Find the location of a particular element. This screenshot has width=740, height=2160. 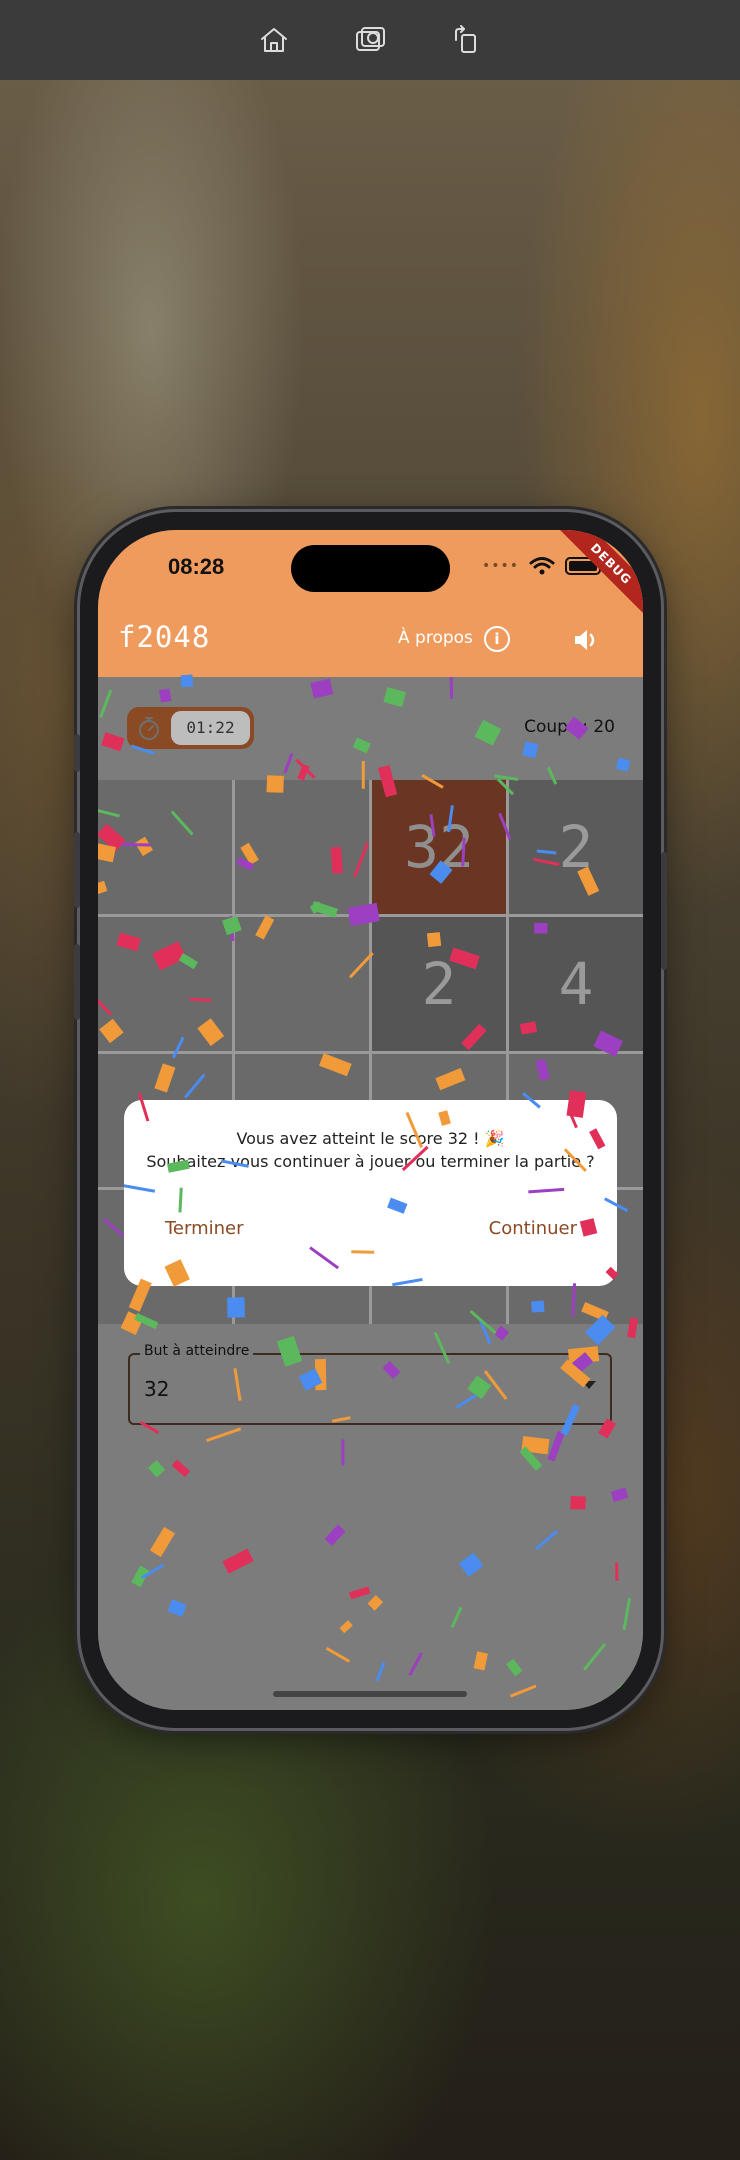

info-icon: i is located at coordinates (497, 639).